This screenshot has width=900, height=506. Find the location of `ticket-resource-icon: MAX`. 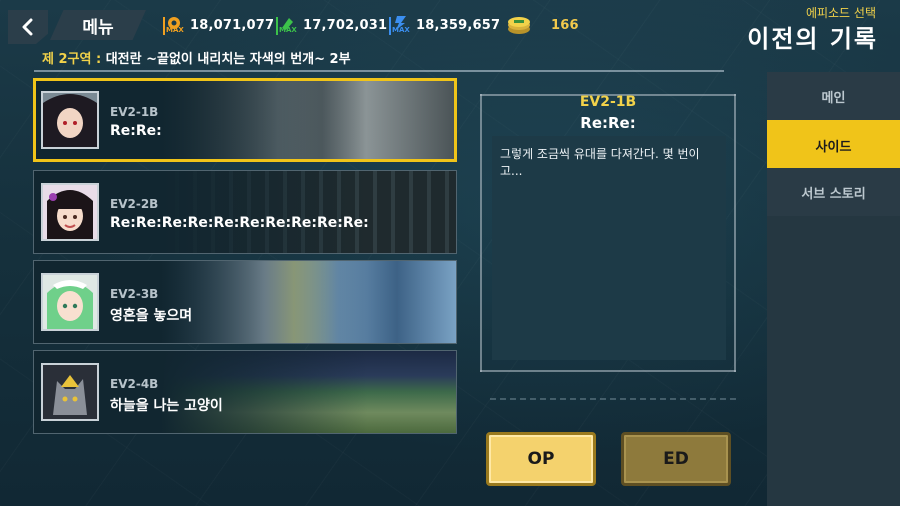

ticket-resource-icon: MAX is located at coordinates (286, 25).